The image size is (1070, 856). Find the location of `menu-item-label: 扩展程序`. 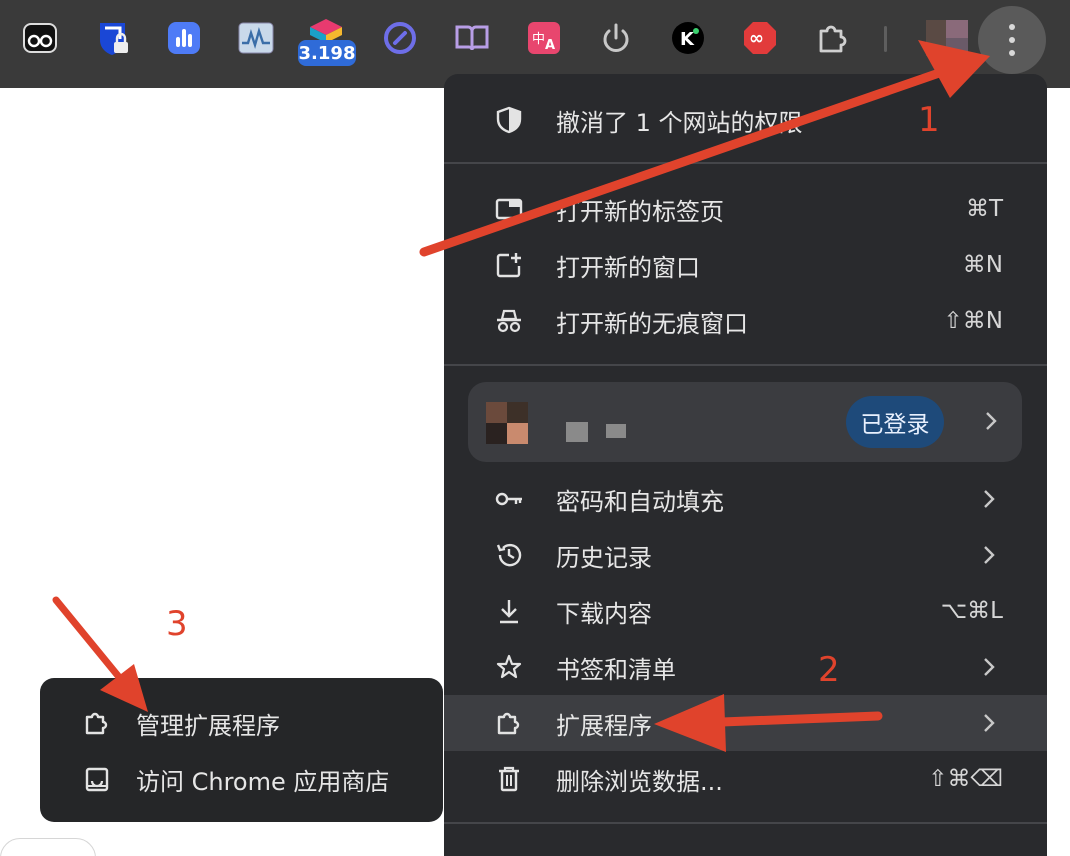

menu-item-label: 扩展程序 is located at coordinates (604, 725).